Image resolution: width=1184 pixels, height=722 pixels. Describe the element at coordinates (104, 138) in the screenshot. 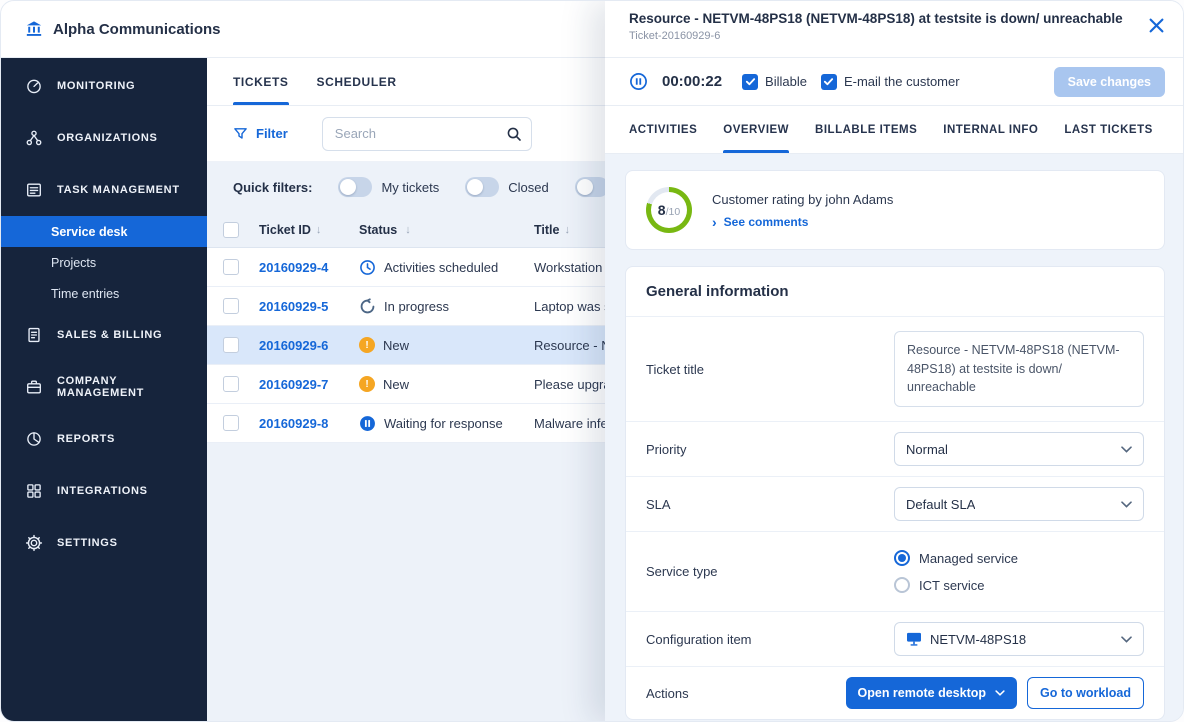

I see `sidebar-item-organizations: ORGANIZATIONS` at that location.